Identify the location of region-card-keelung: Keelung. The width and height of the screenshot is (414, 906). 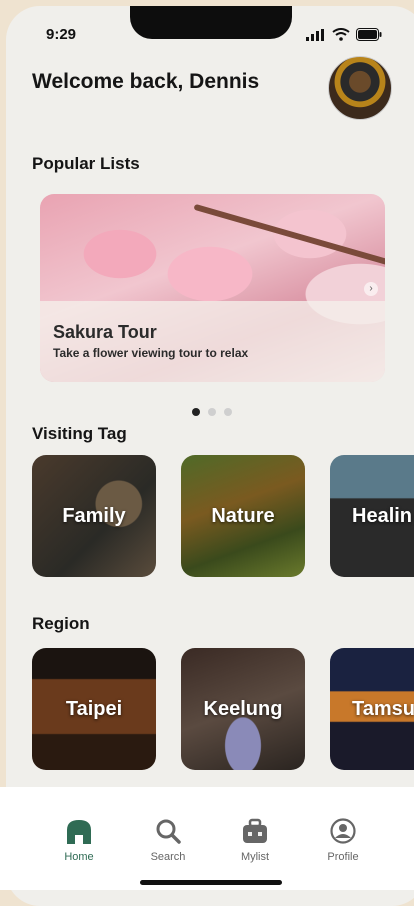
(243, 709).